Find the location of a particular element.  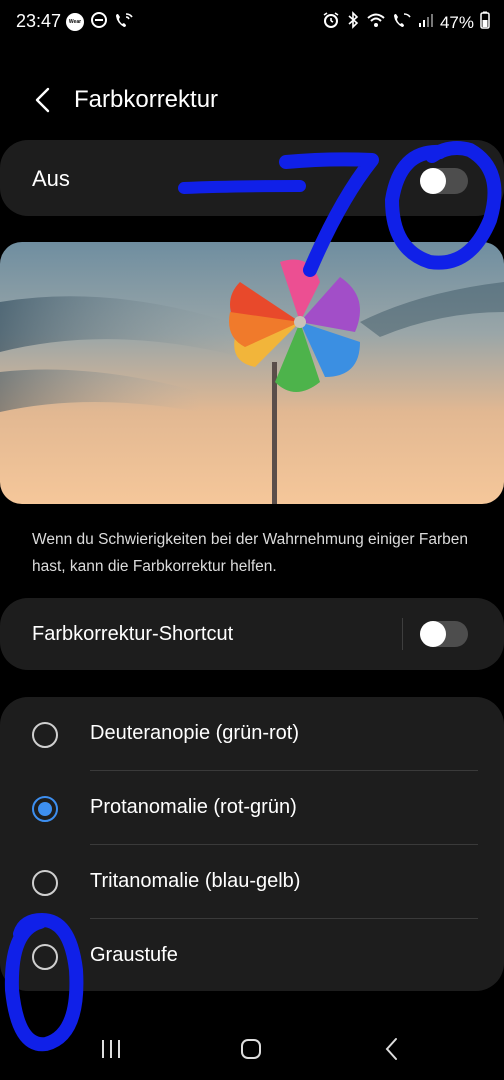

back-icon is located at coordinates (391, 1049).